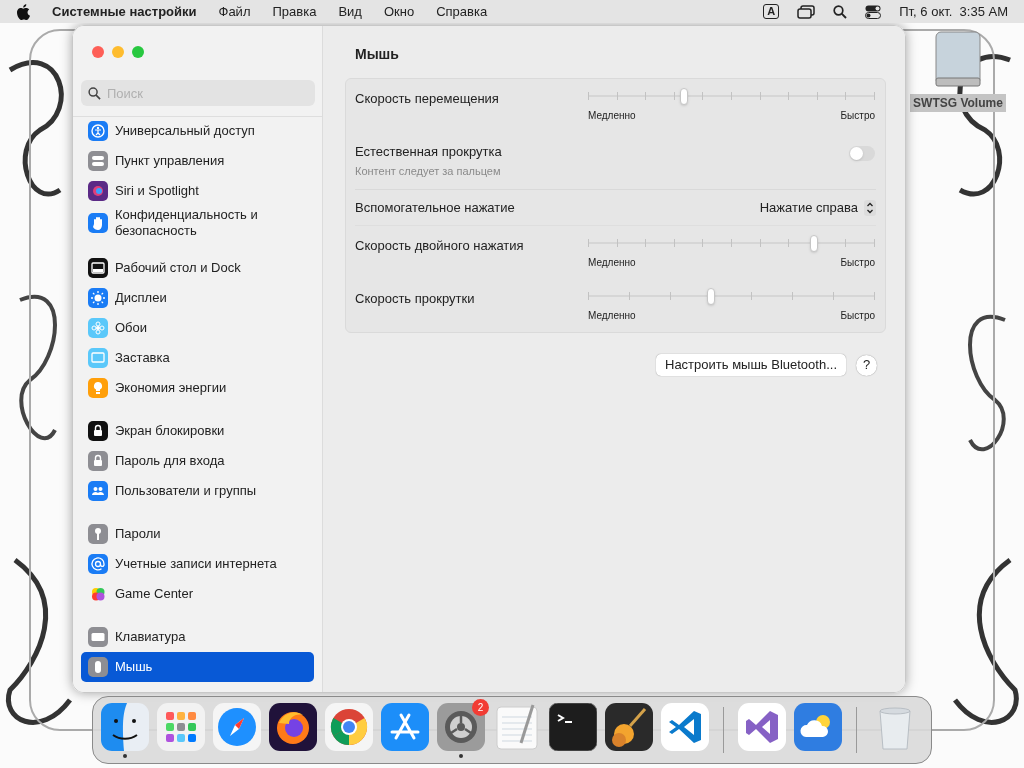 The image size is (1024, 768). What do you see at coordinates (124, 11) in the screenshot?
I see `app-name: Системные настройки` at bounding box center [124, 11].